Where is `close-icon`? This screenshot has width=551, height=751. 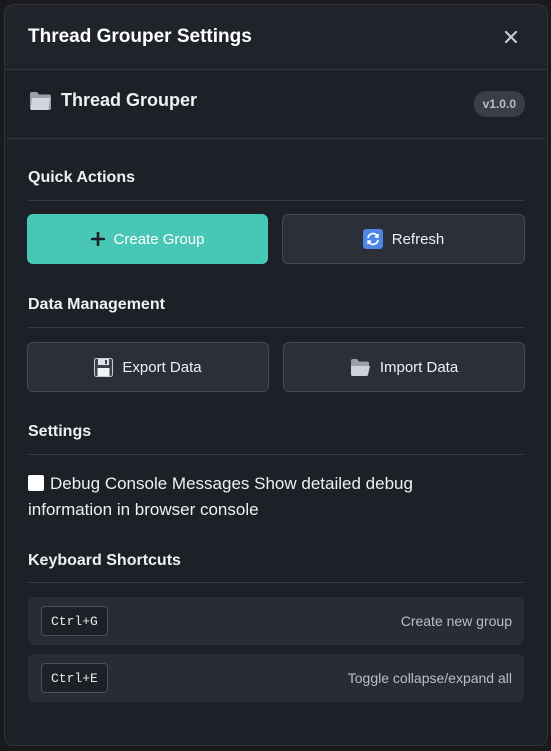 close-icon is located at coordinates (511, 37).